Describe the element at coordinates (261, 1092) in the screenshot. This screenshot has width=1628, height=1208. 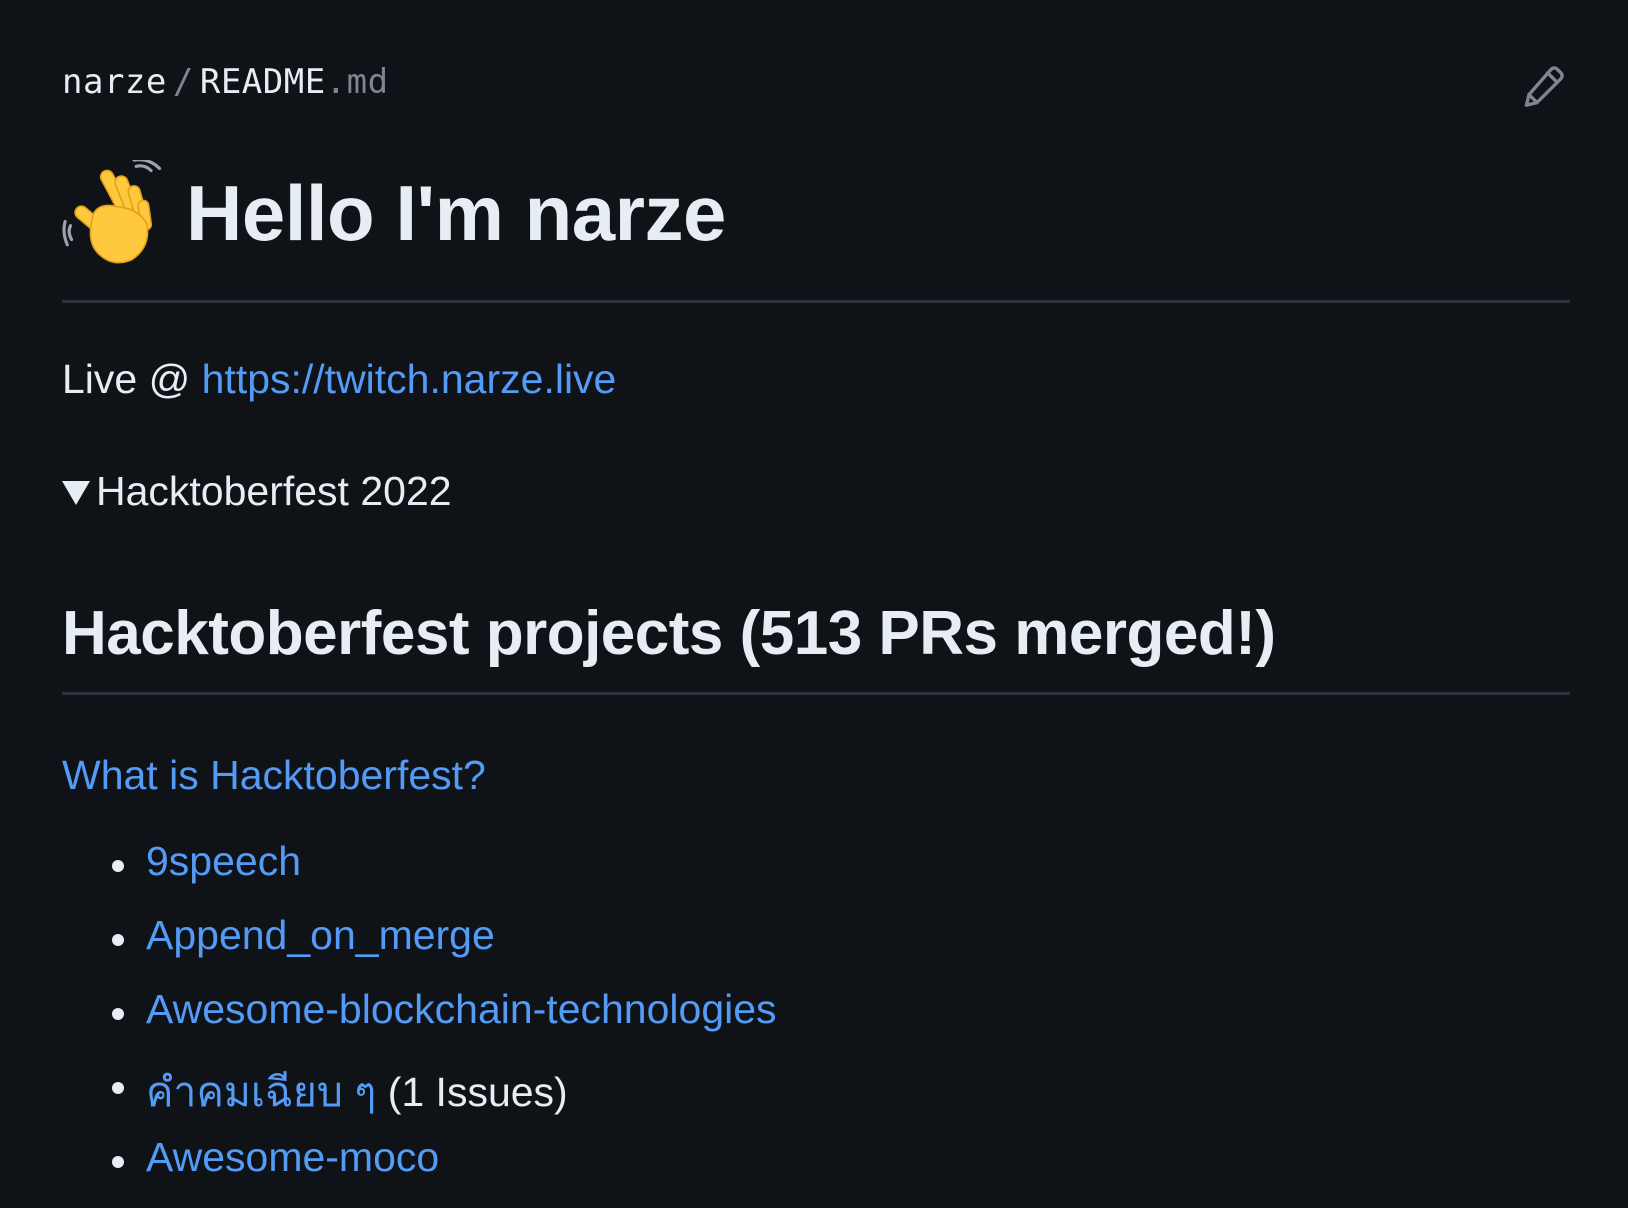
I see `project-link: คำคมเฉียบ ๆ` at that location.